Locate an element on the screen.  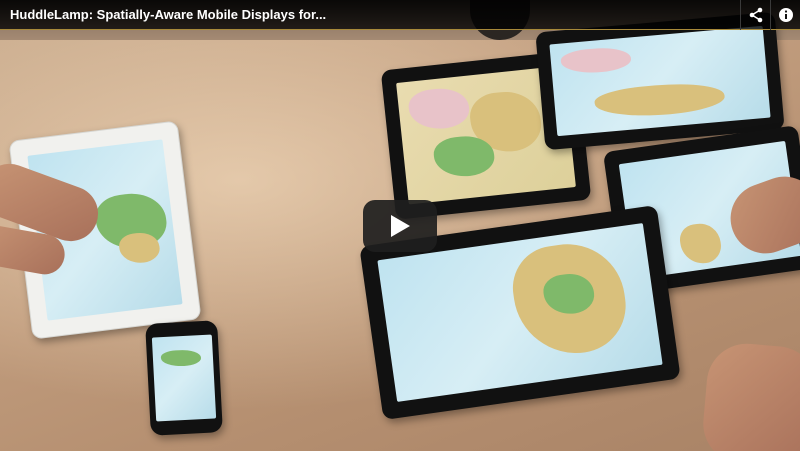
play-button is located at coordinates (400, 226).